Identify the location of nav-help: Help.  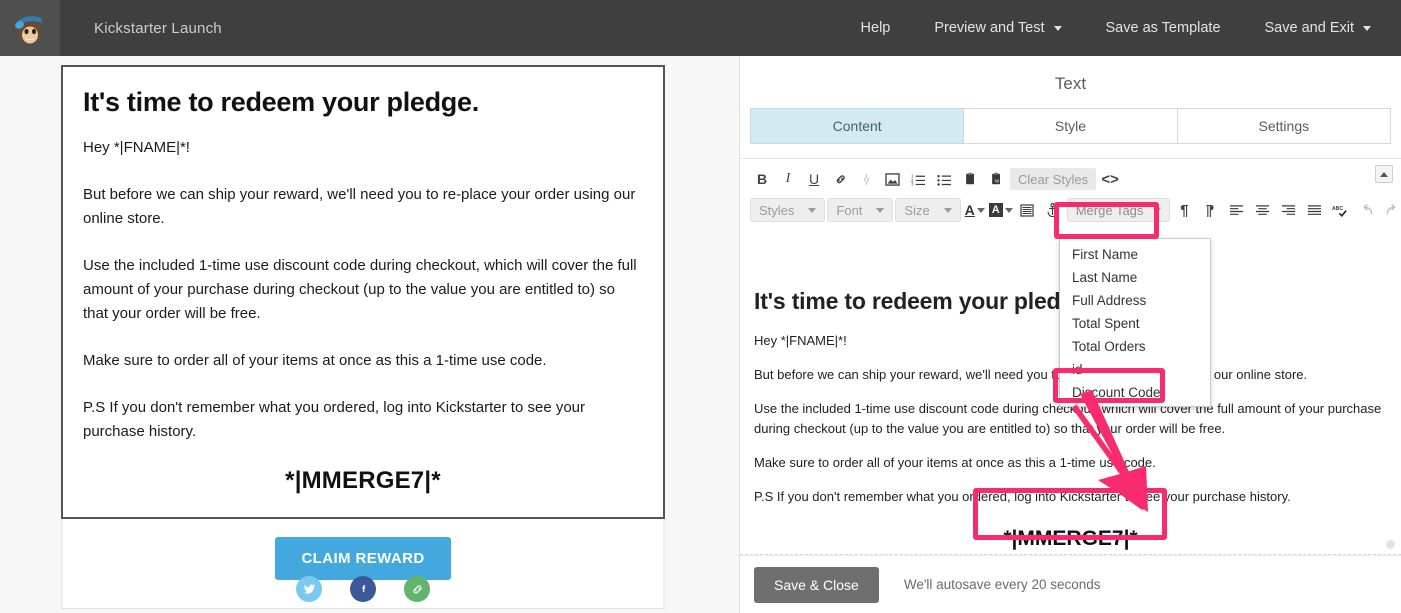
(876, 28).